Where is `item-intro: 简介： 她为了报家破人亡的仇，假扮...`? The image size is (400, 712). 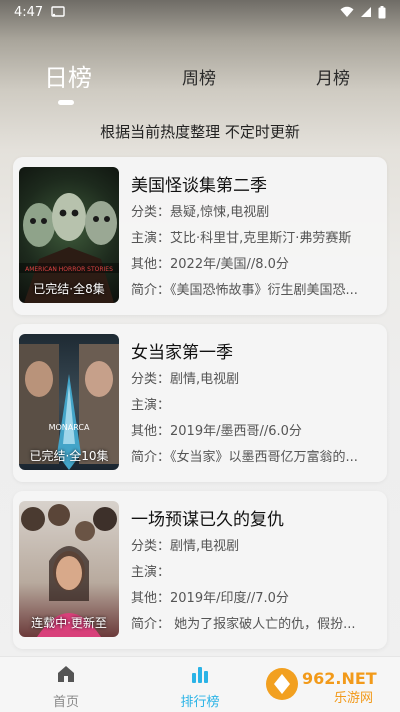 item-intro: 简介： 她为了报家破人亡的仇，假扮... is located at coordinates (243, 624).